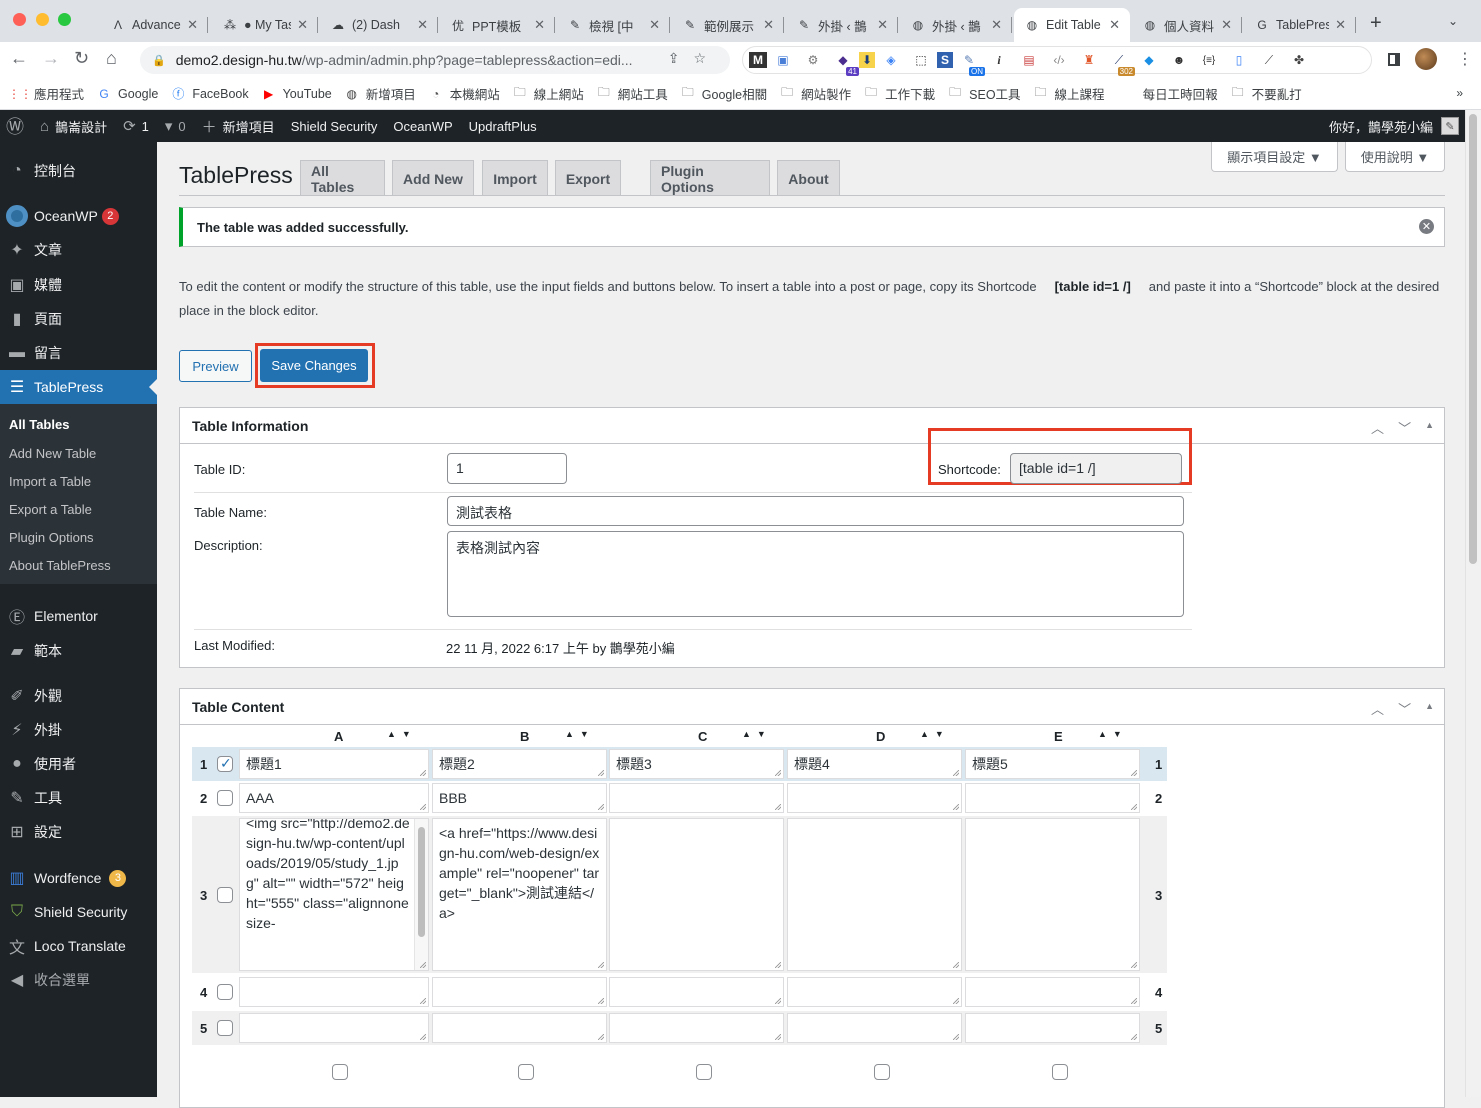 The image size is (1481, 1108). I want to click on help-button: 使用說明 ▼, so click(1395, 157).